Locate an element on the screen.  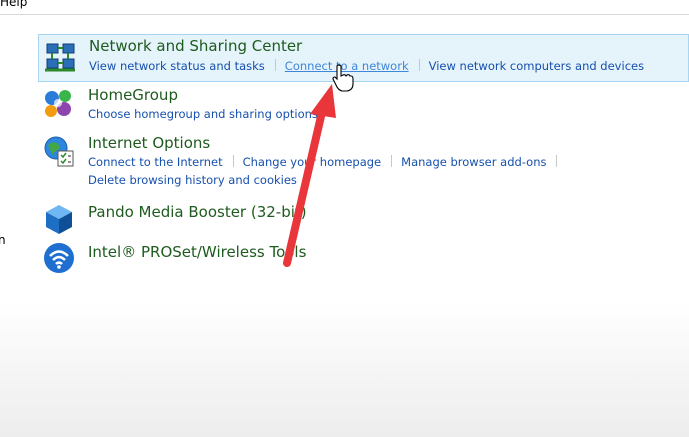
item-title: Pando Media Booster (32-bit) is located at coordinates (197, 212).